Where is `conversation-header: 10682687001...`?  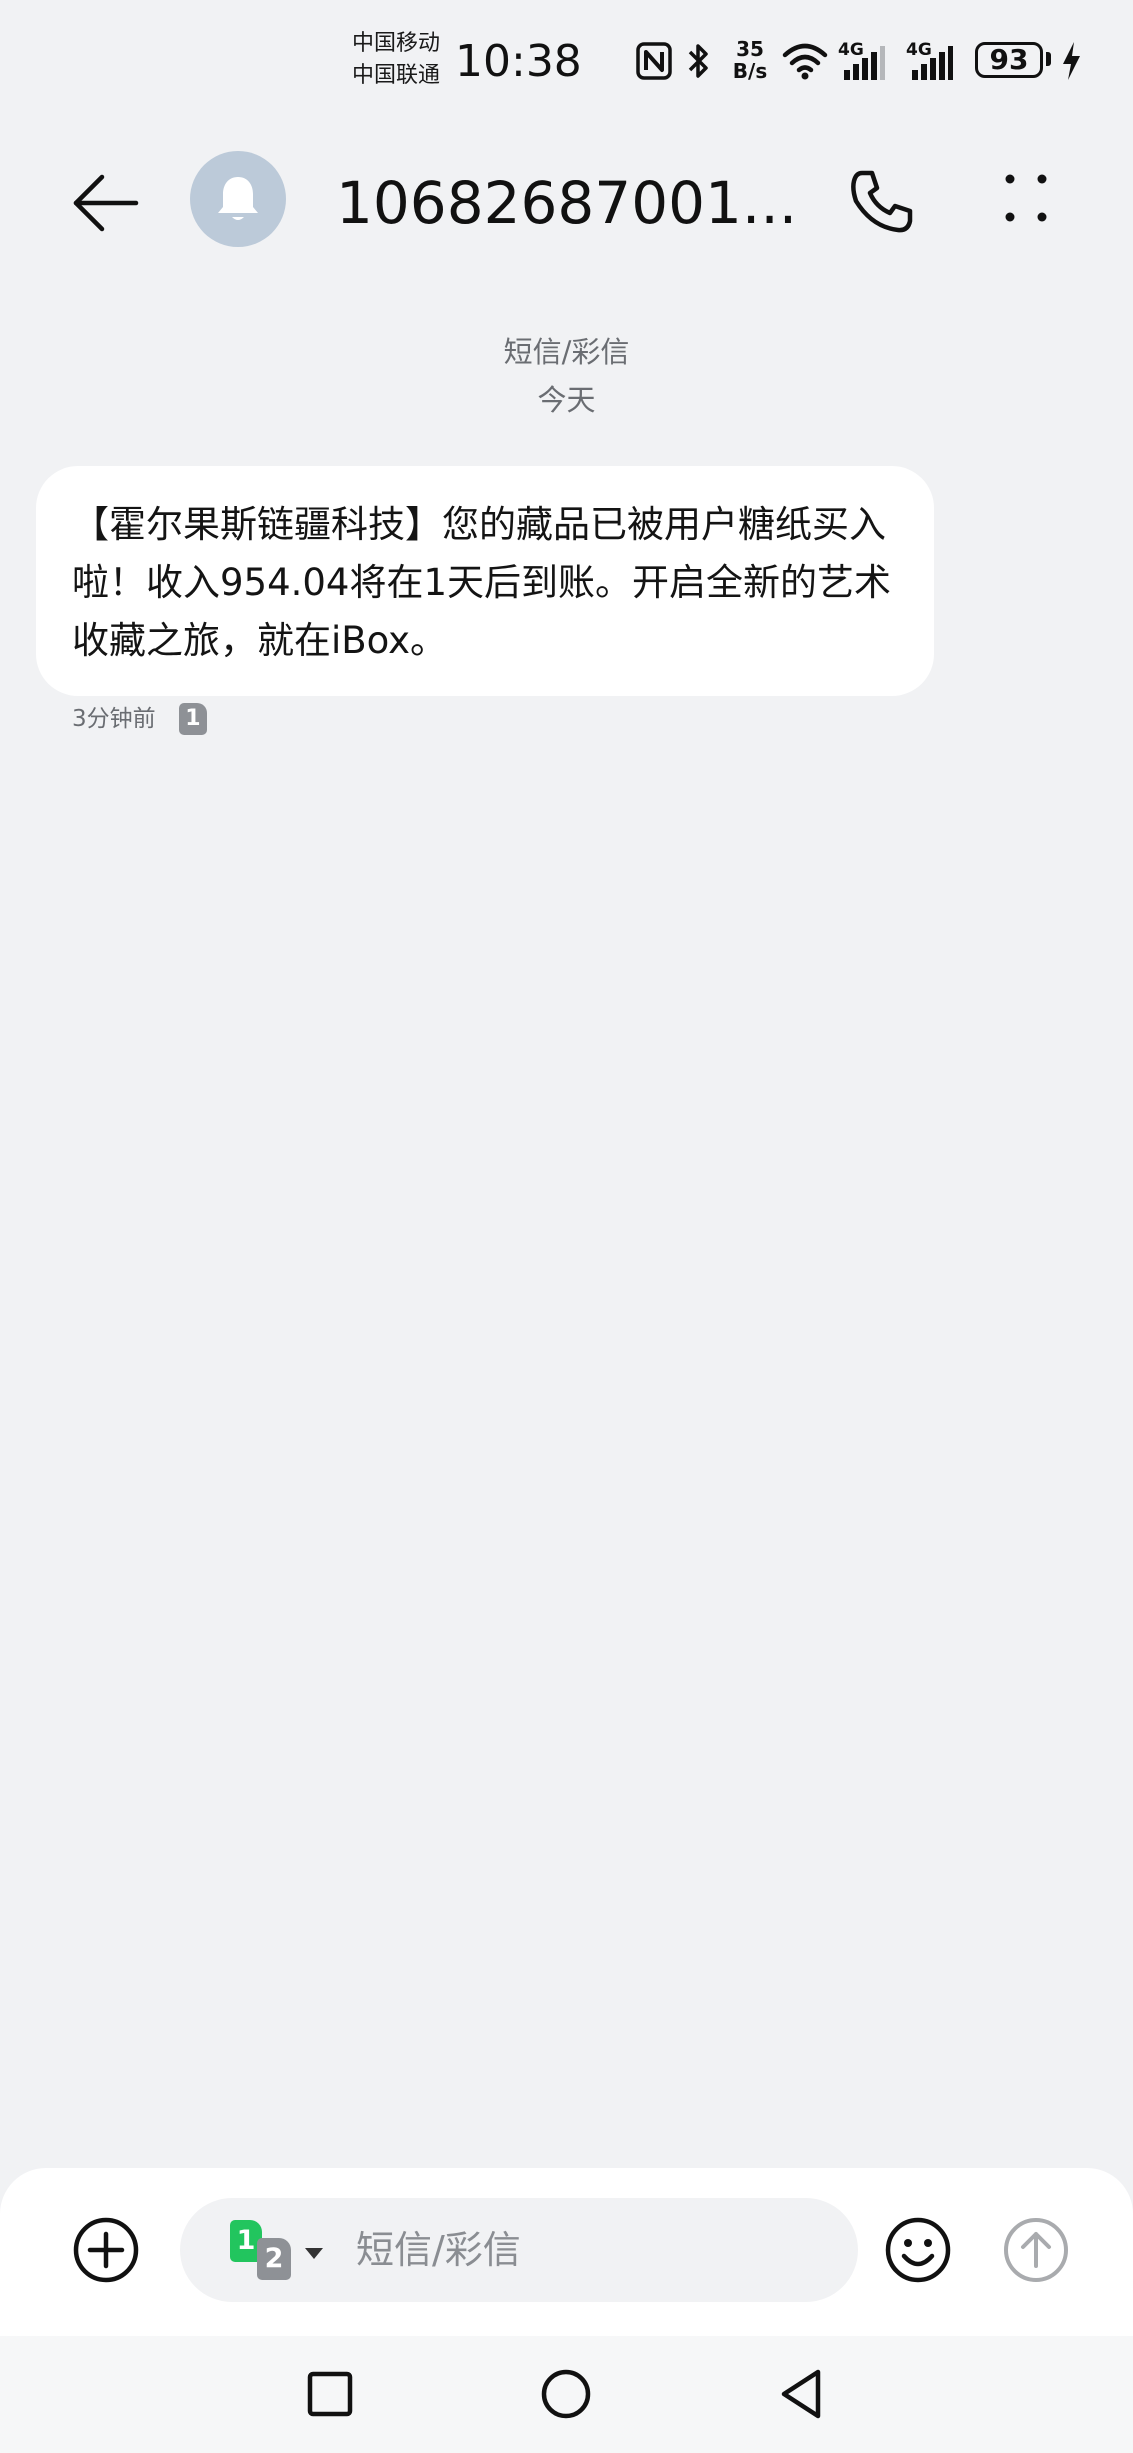 conversation-header: 10682687001... is located at coordinates (566, 200).